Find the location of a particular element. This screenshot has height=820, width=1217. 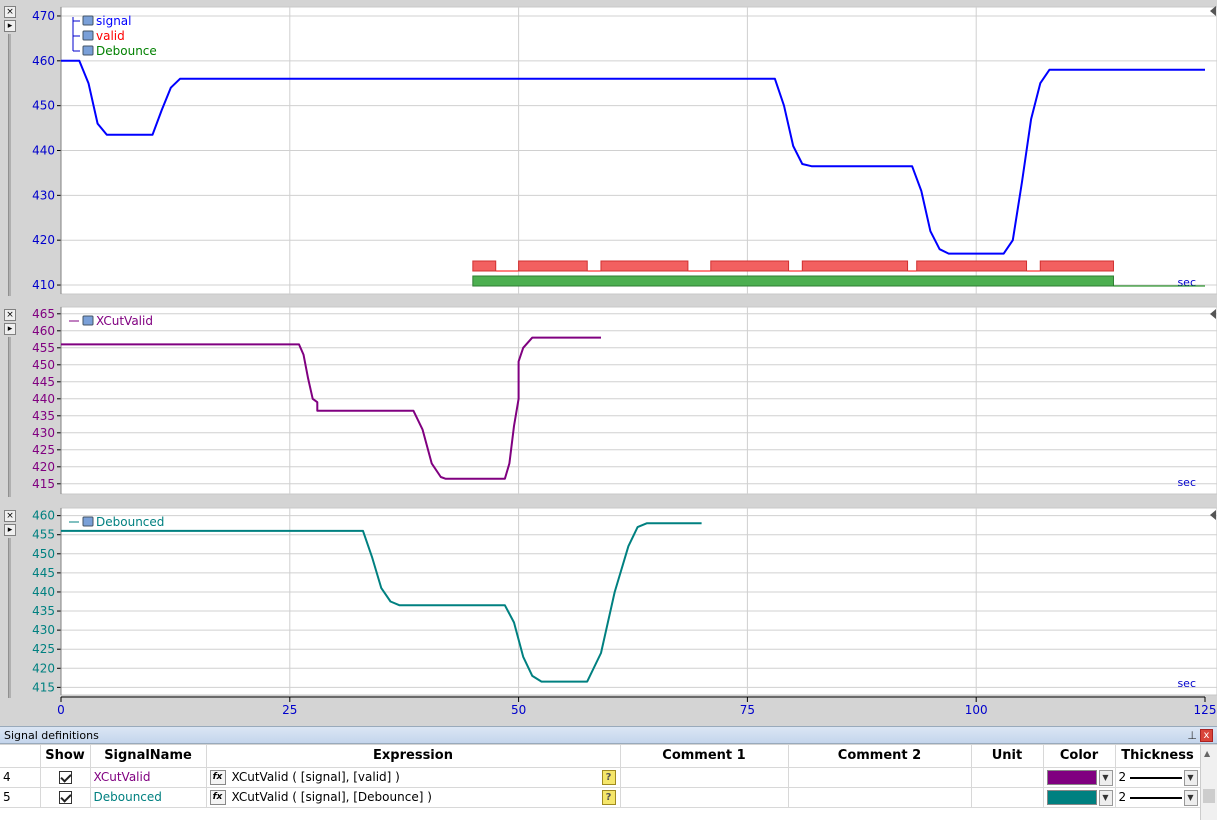

thickness-value: 2 is located at coordinates (1122, 797).